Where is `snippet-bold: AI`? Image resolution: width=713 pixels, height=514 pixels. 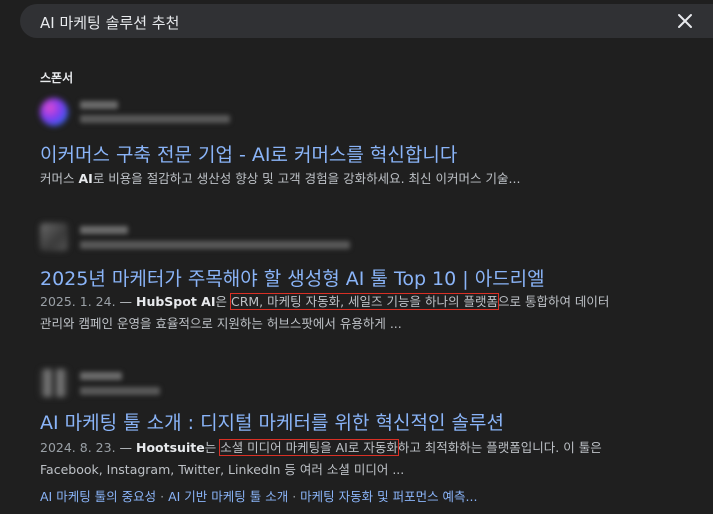
snippet-bold: AI is located at coordinates (85, 178).